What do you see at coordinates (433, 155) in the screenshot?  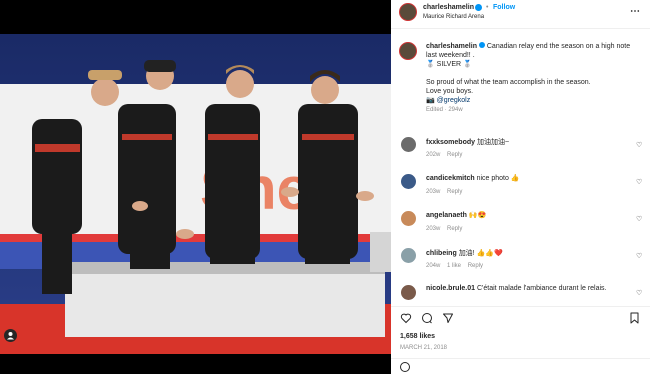 I see `comment-time: 202w` at bounding box center [433, 155].